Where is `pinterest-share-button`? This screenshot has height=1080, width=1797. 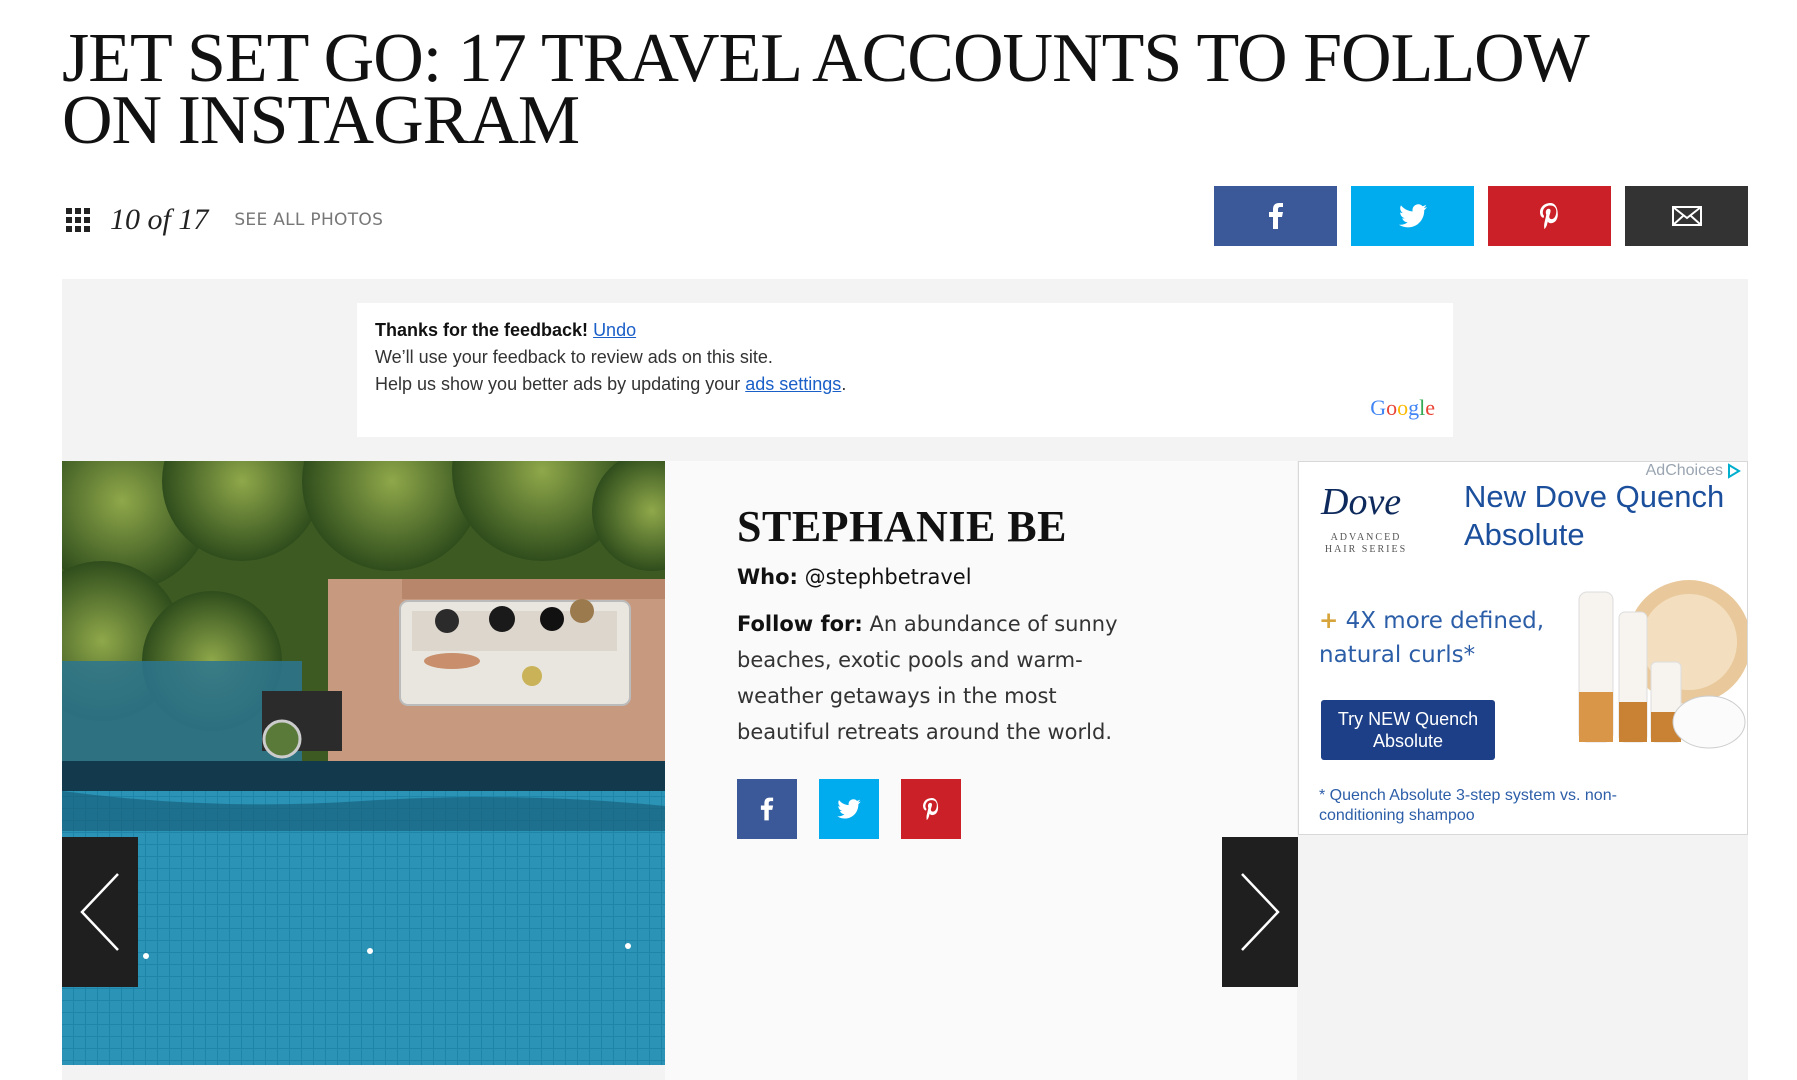 pinterest-share-button is located at coordinates (1549, 216).